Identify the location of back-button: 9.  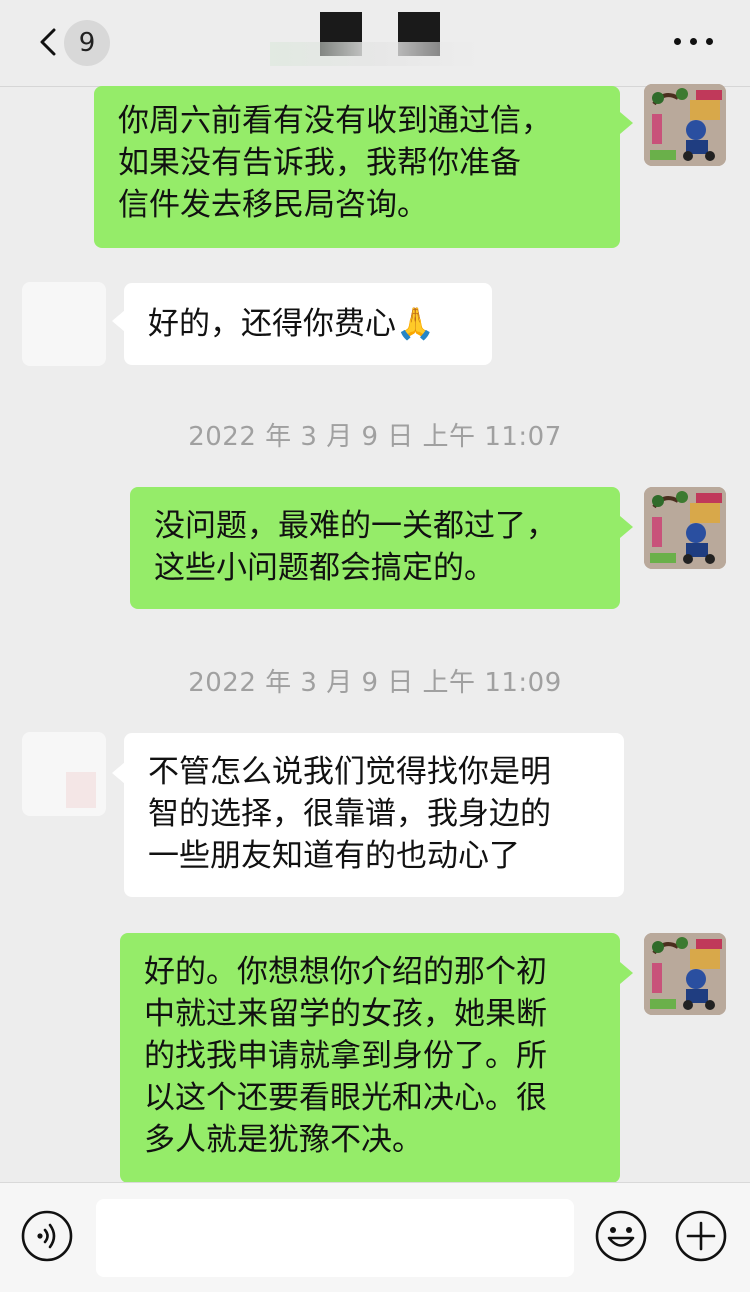
(71, 42).